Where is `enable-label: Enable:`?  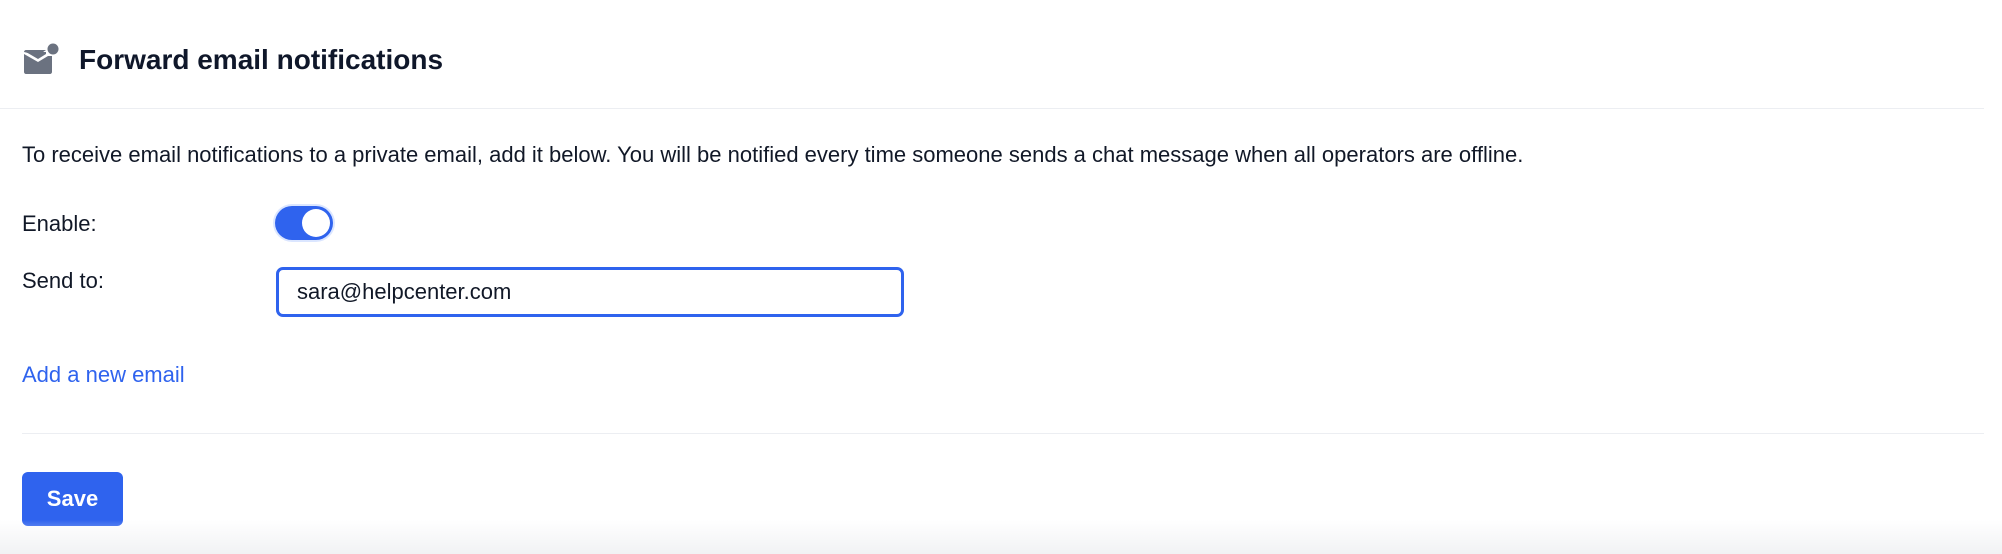
enable-label: Enable: is located at coordinates (59, 223).